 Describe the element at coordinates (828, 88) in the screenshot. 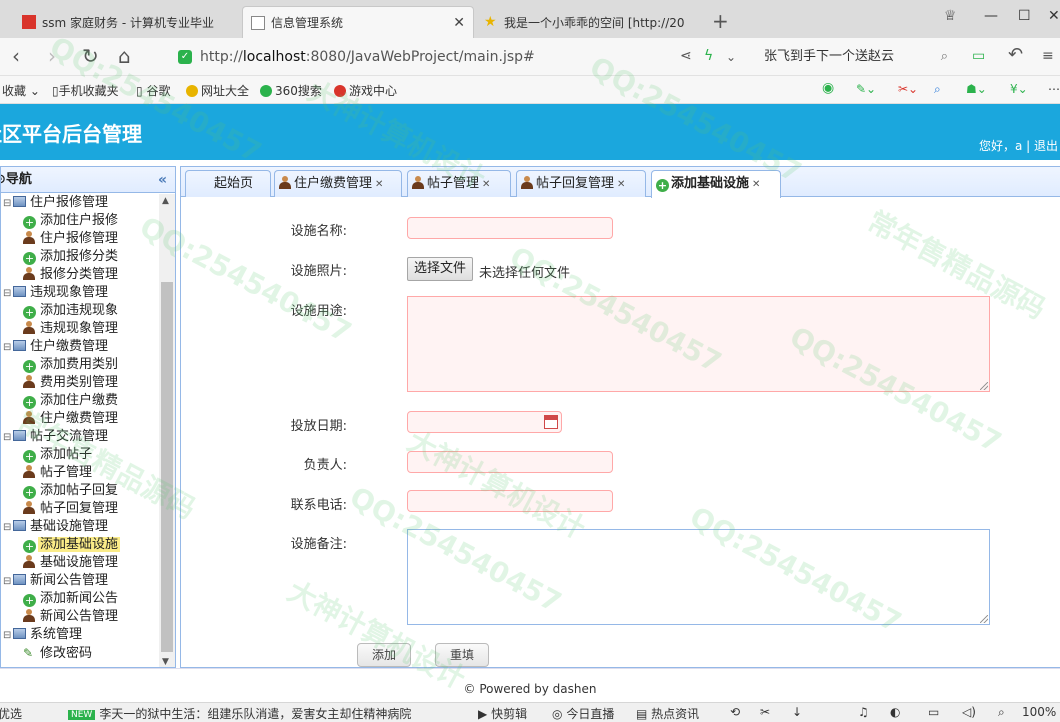

I see `wechat-icon: ◉` at that location.